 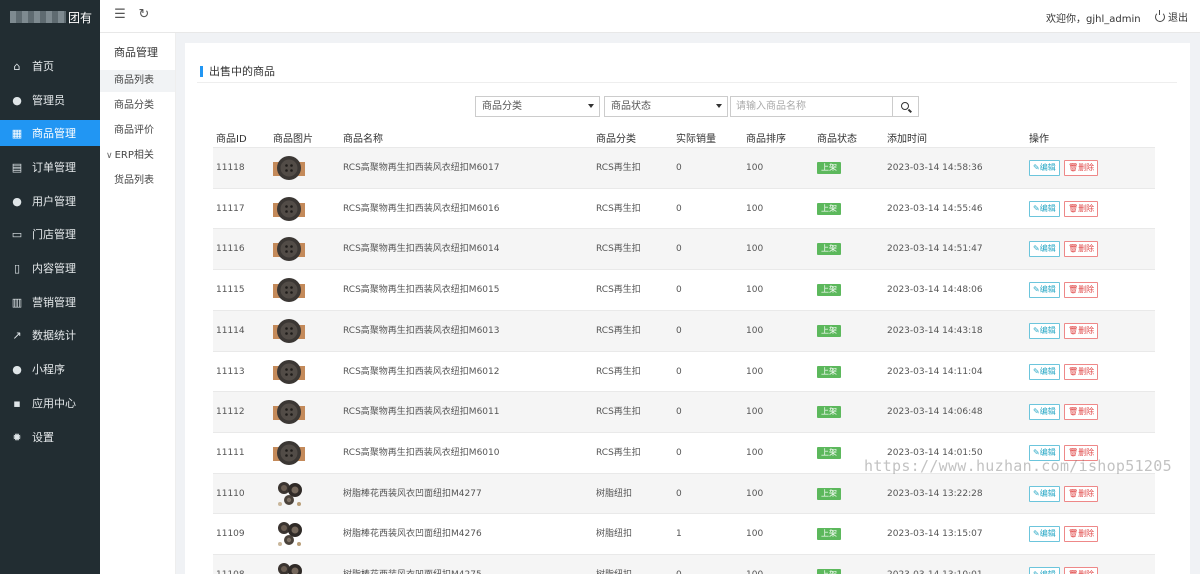 I want to click on submenu-item-3: 商品评价, so click(x=137, y=131).